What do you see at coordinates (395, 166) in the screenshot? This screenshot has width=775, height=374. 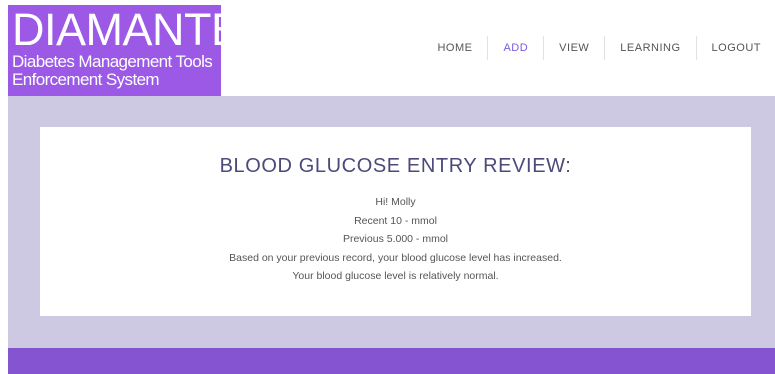 I see `review-title: BLOOD GLUCOSE ENTRY REVIEW:` at bounding box center [395, 166].